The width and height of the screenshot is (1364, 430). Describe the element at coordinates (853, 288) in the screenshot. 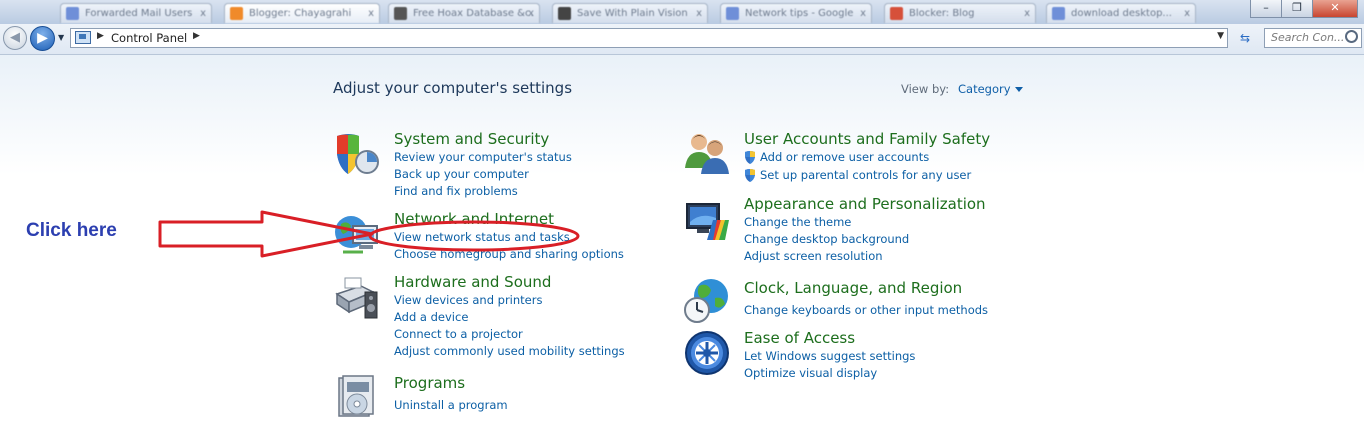

I see `category-clock-region: Clock, Language, and Region` at that location.